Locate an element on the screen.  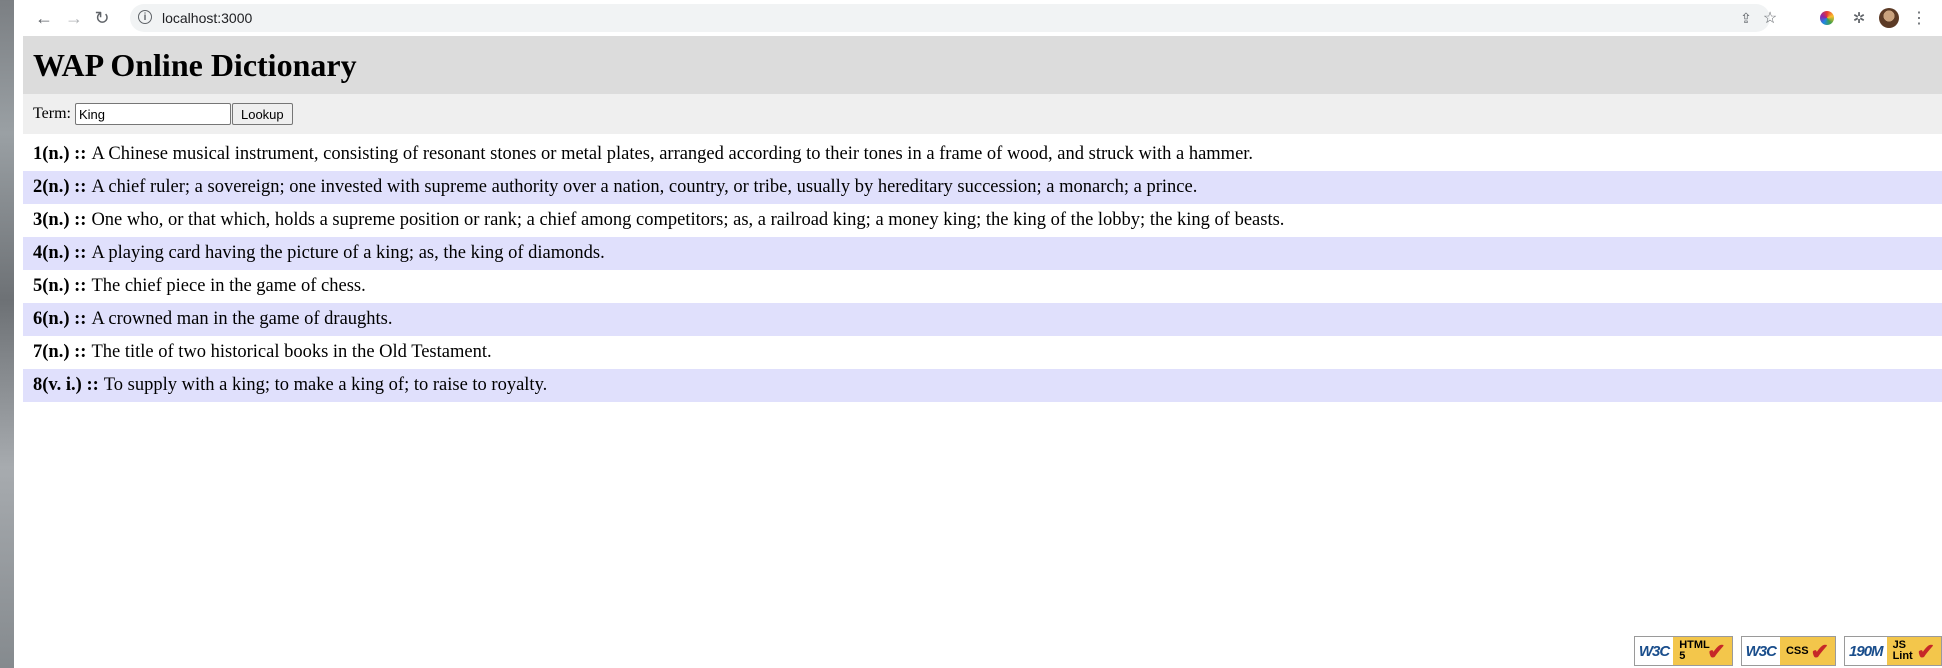
browser-toolbar: ← → ↻ i localhost:3000 ⇪ ☆ ✲ ⋮ is located at coordinates (978, 18).